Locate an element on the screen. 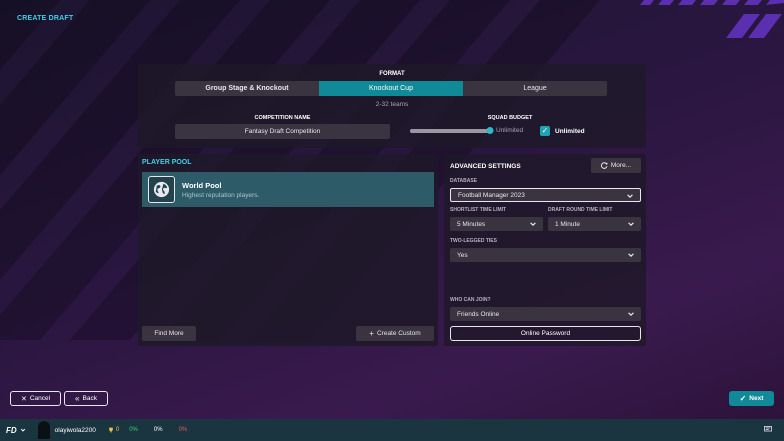  slider-value: Unlimited is located at coordinates (510, 130).